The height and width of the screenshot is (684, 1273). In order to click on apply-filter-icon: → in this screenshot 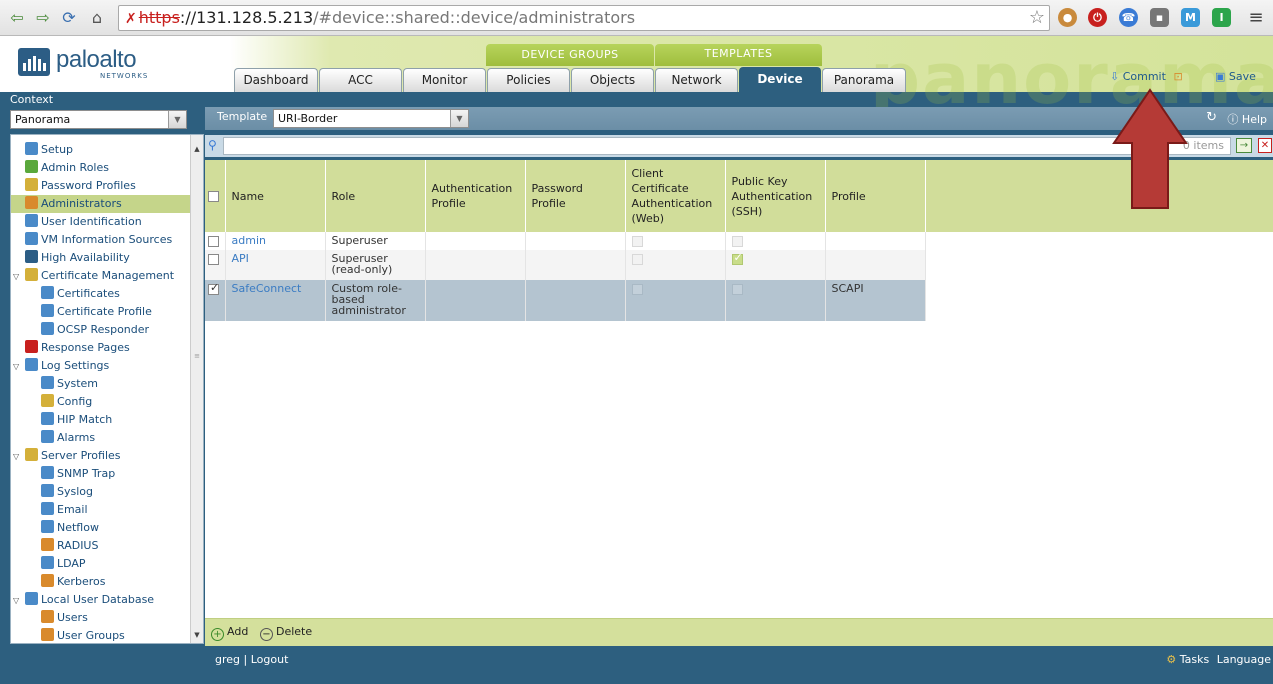, I will do `click(1244, 145)`.